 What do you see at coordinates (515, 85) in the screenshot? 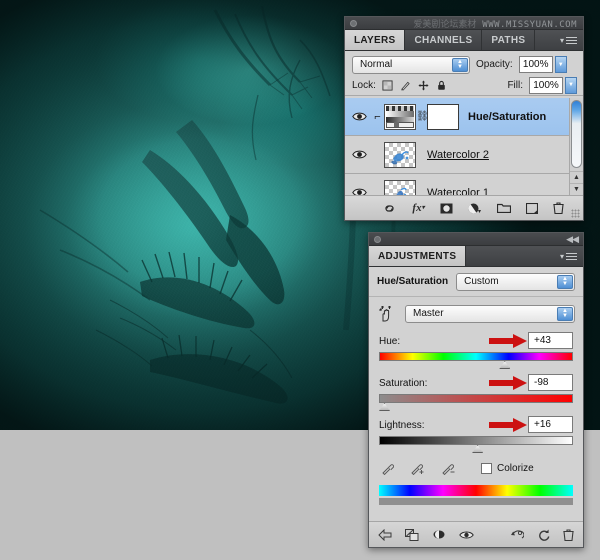
I see `fill-label: Fill:` at bounding box center [515, 85].